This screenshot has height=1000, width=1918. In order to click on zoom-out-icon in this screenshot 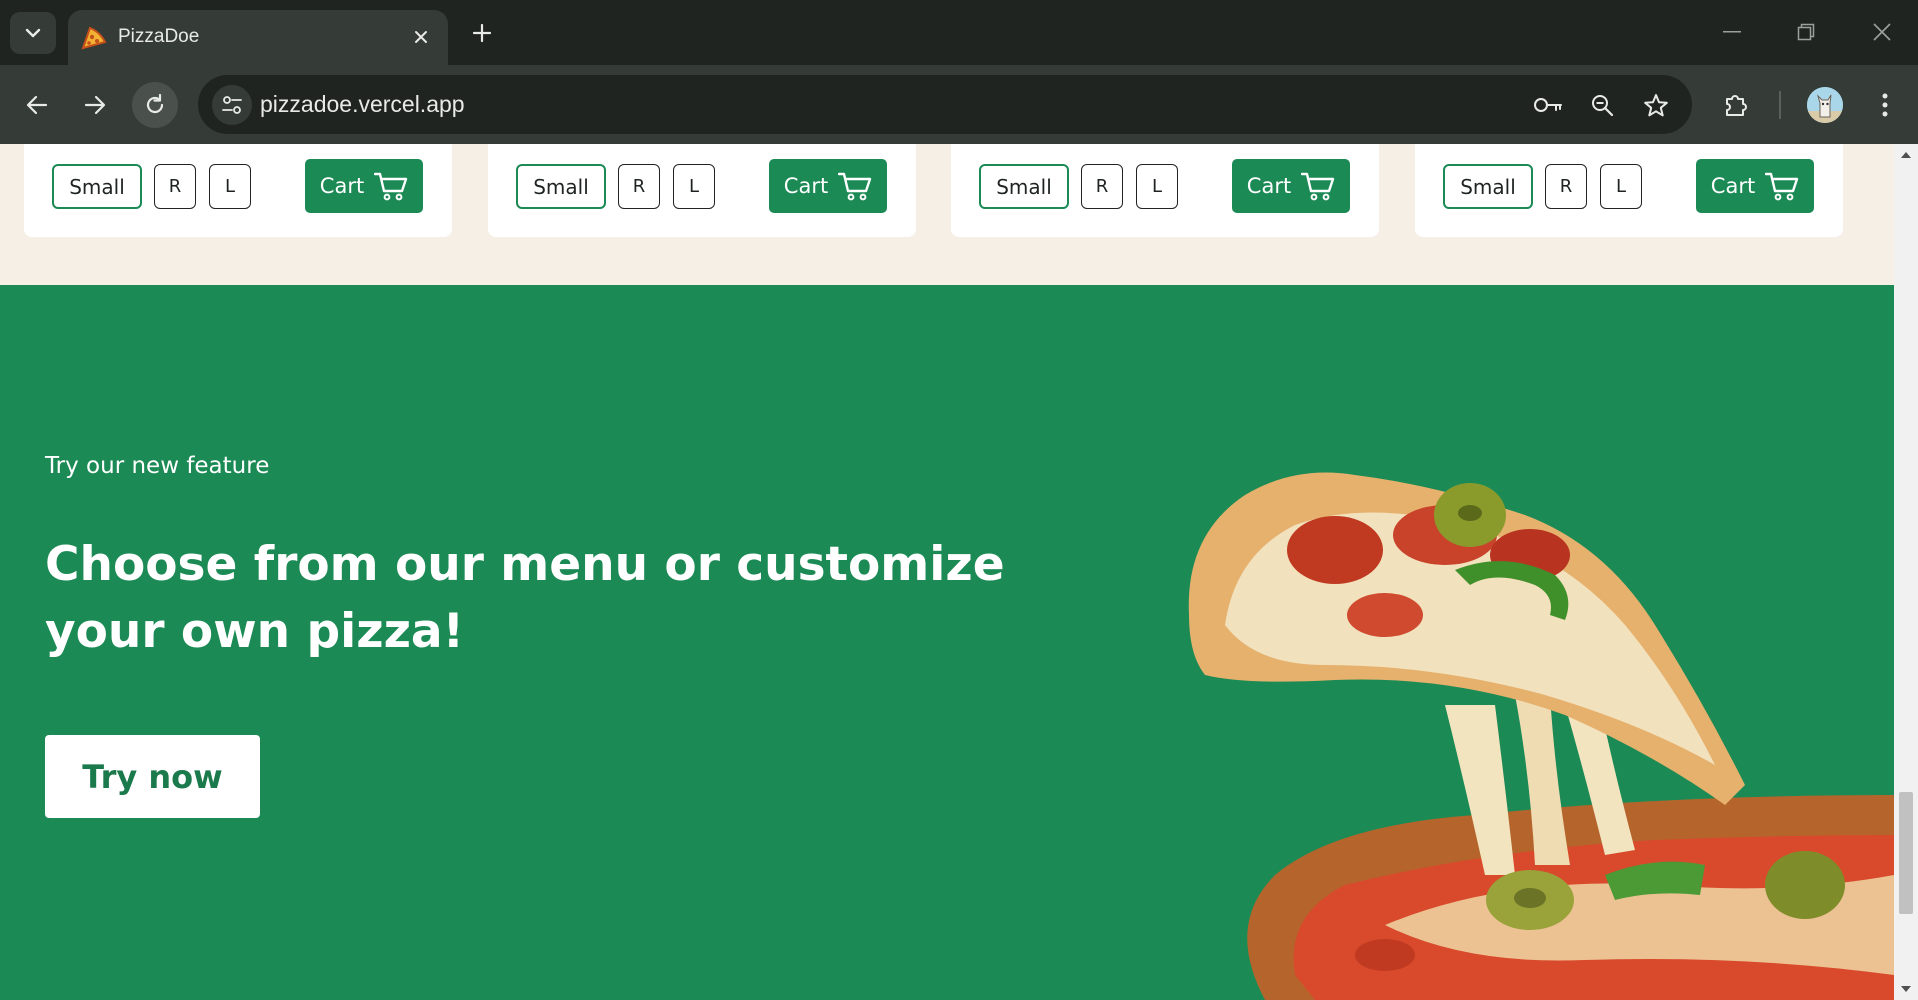, I will do `click(1603, 106)`.